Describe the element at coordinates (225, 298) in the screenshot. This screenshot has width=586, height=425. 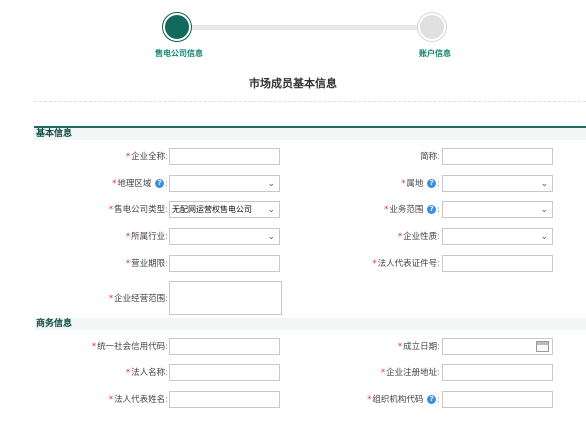
I see `op-scope-textarea` at that location.